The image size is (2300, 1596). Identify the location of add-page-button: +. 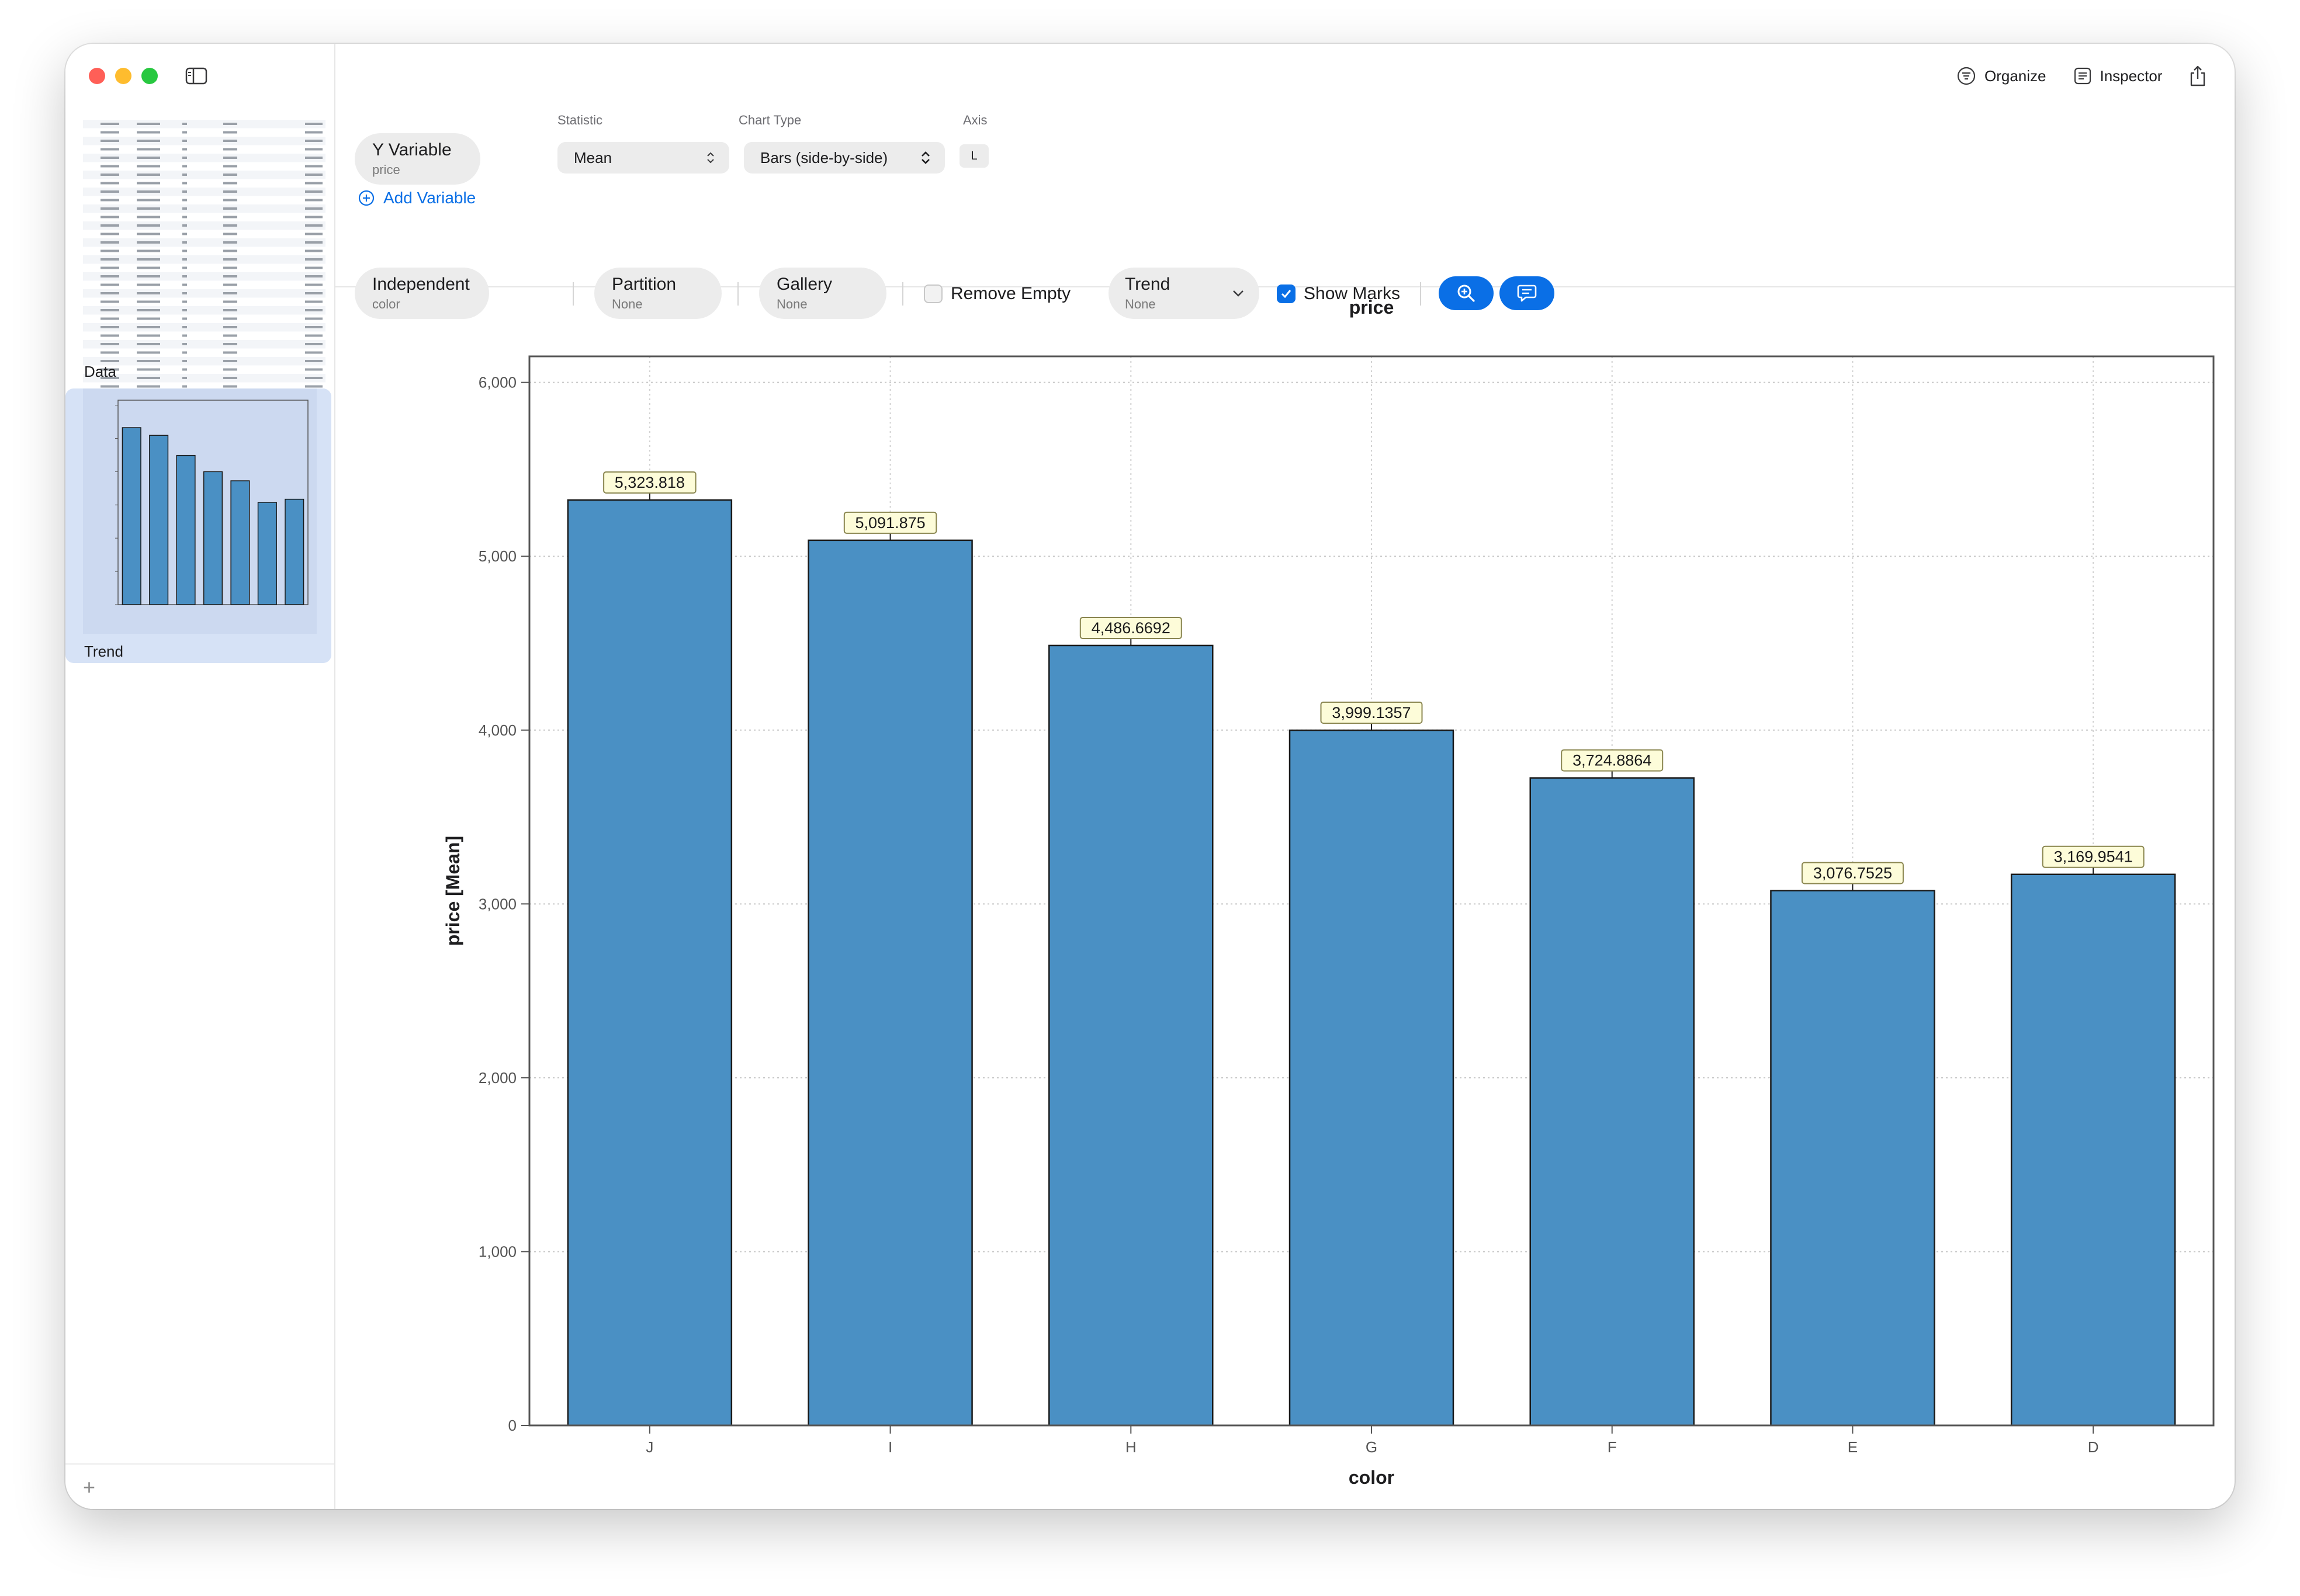
(89, 1487).